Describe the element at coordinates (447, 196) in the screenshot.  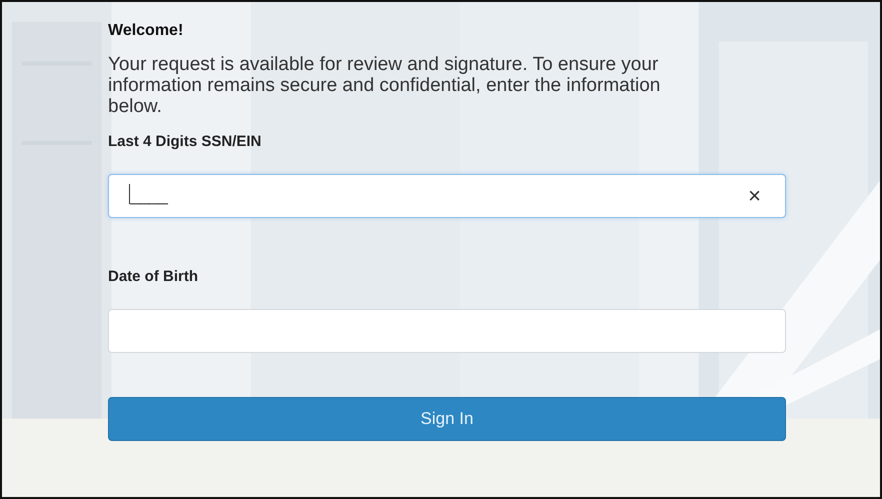
I see `input-field: ____ ×` at that location.